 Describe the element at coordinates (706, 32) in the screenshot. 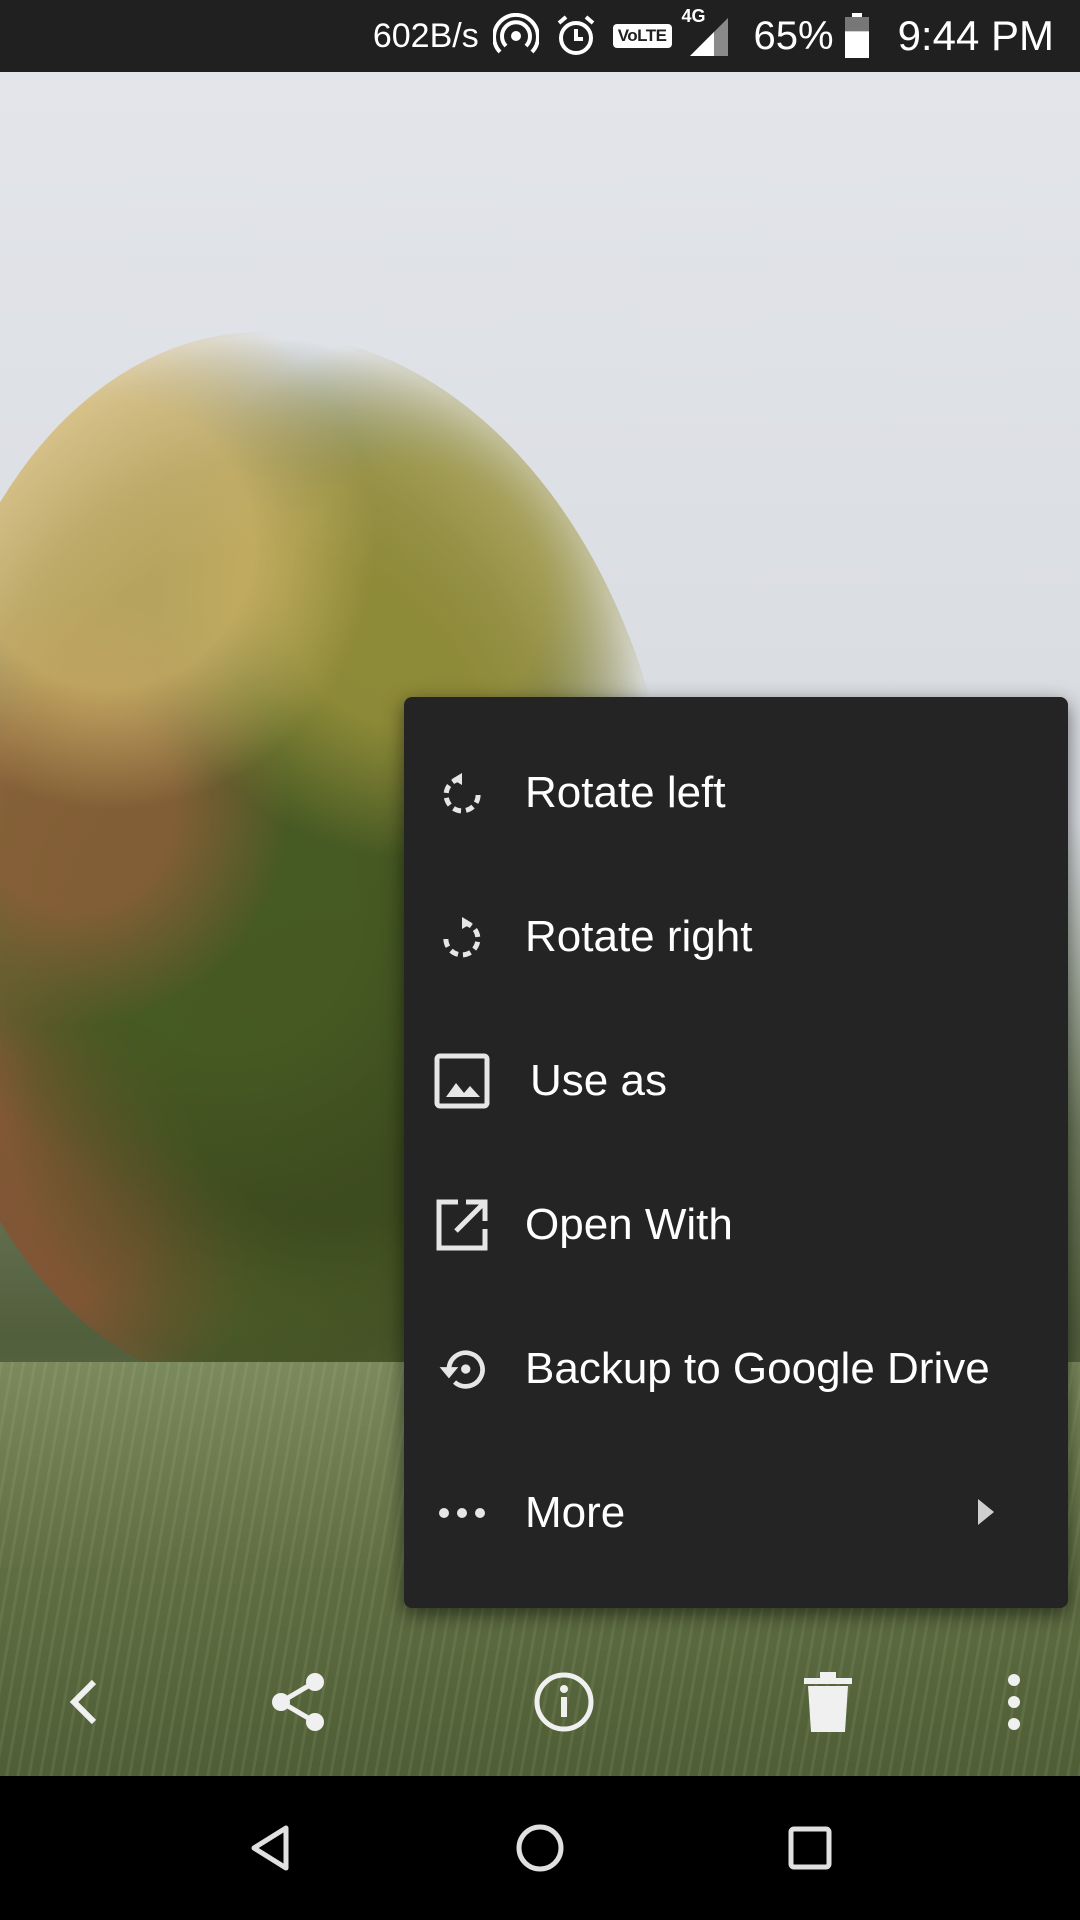

I see `signal-icon: 4G` at that location.